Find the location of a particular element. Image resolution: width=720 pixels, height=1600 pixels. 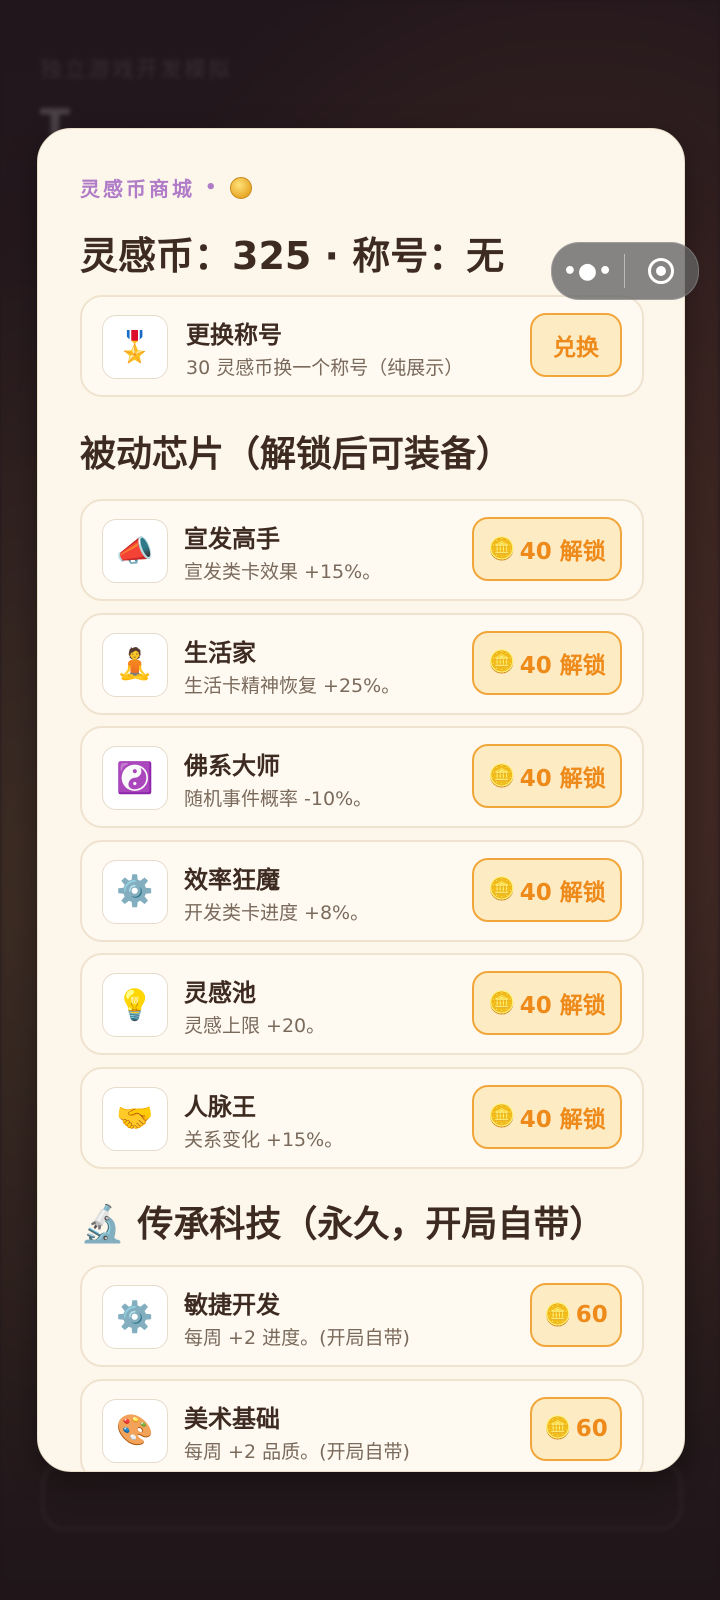

row-desc: 灵感上限 +20。 is located at coordinates (255, 1026).